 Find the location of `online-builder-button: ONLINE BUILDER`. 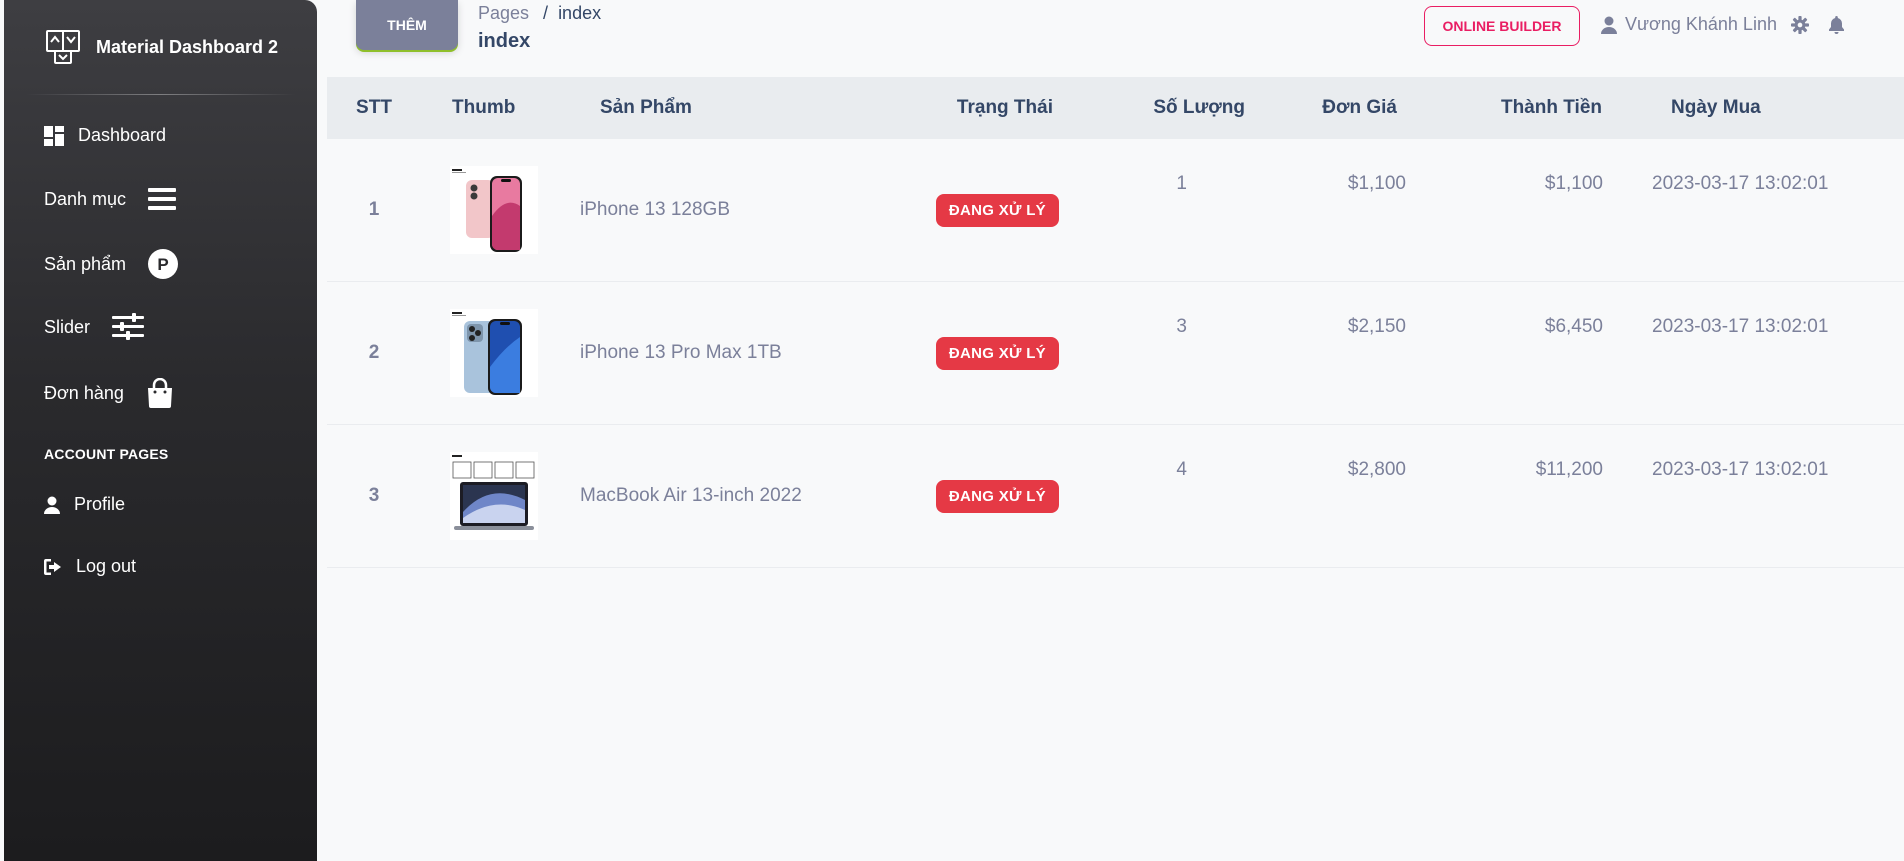

online-builder-button: ONLINE BUILDER is located at coordinates (1502, 26).